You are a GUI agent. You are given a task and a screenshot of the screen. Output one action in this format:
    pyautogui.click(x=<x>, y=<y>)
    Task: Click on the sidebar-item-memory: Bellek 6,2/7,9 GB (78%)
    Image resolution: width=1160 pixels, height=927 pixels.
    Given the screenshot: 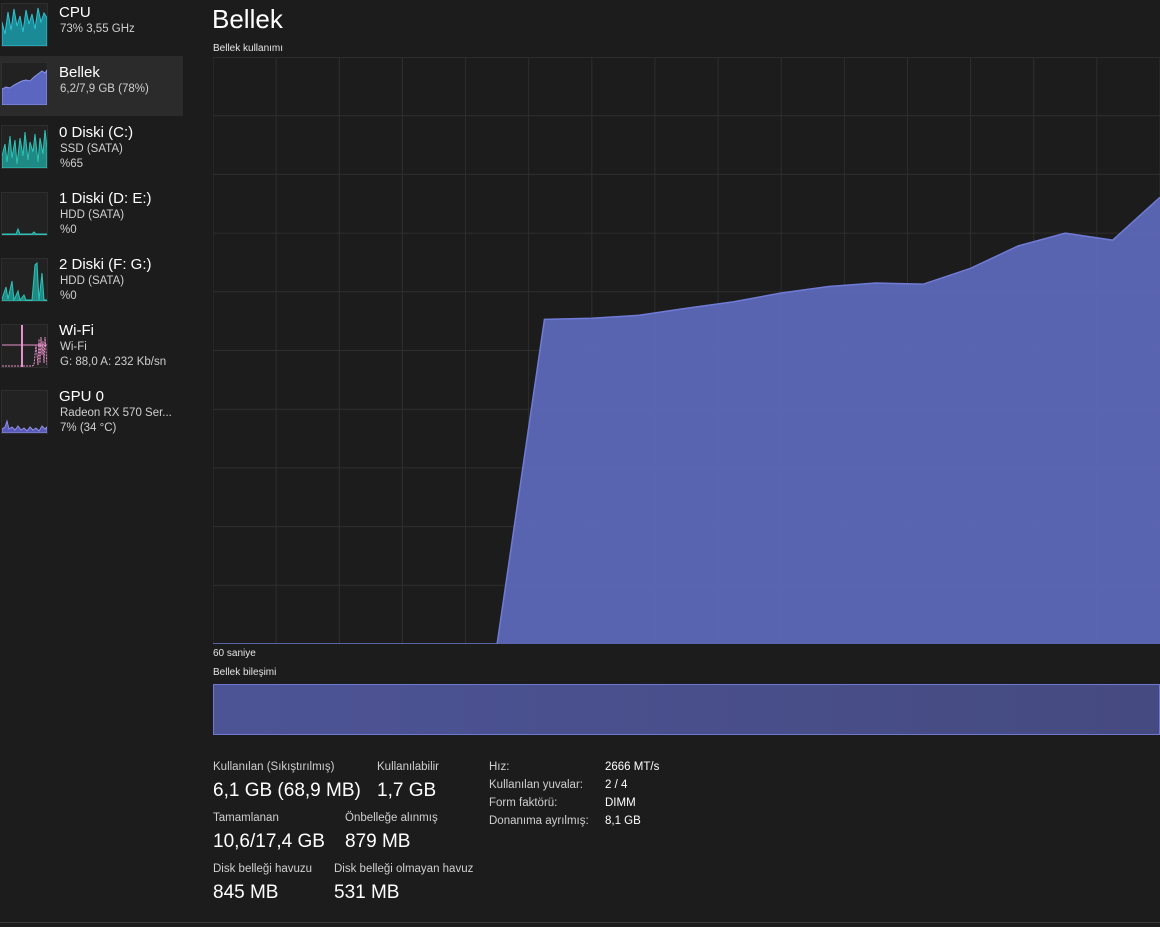 What is the action you would take?
    pyautogui.click(x=91, y=86)
    